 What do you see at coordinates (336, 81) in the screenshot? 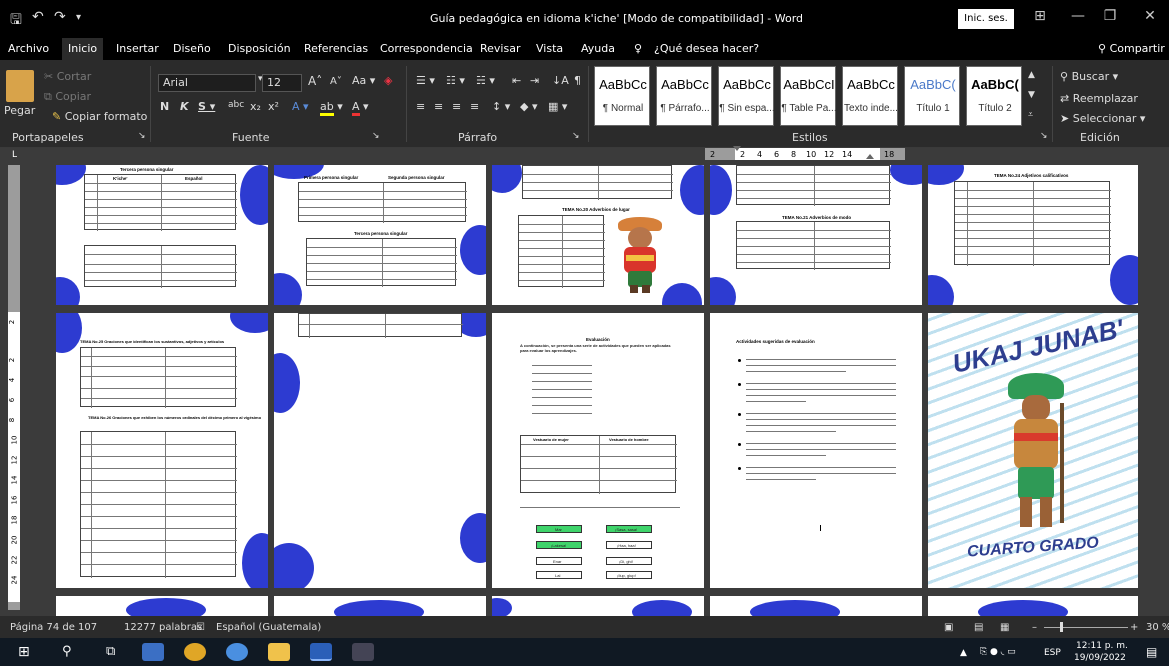
I see `shrink-font-icon: A˅` at bounding box center [336, 81].